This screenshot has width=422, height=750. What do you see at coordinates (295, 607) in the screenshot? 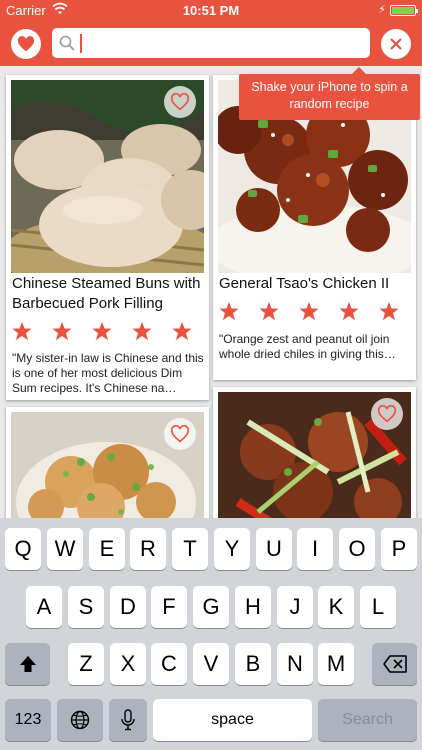
I see `key-j: J` at bounding box center [295, 607].